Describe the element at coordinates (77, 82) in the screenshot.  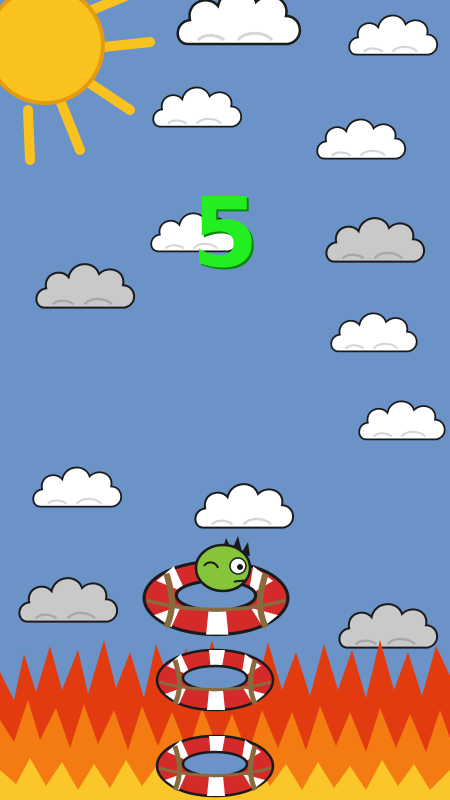
I see `sun-icon` at that location.